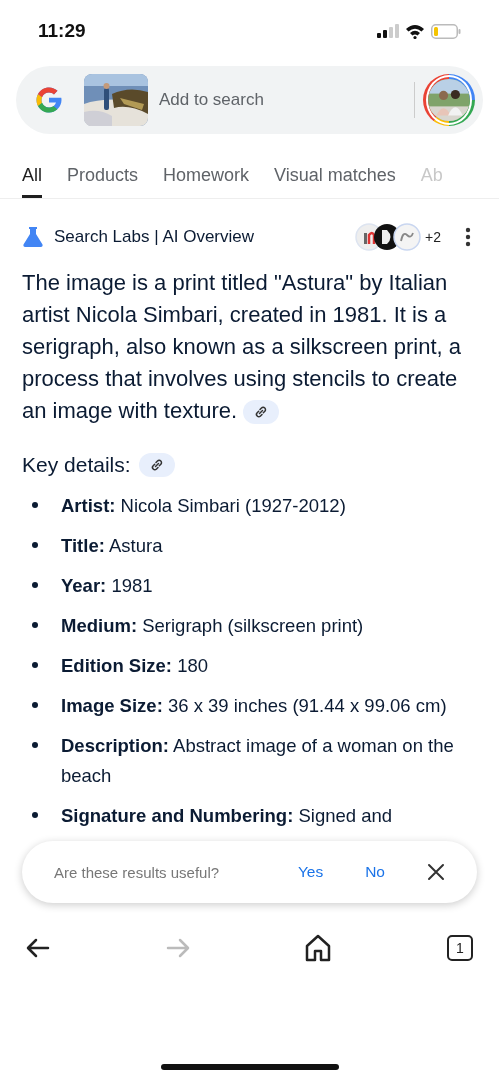 The width and height of the screenshot is (499, 1080). What do you see at coordinates (107, 586) in the screenshot?
I see `detail-text: Year: 1981` at bounding box center [107, 586].